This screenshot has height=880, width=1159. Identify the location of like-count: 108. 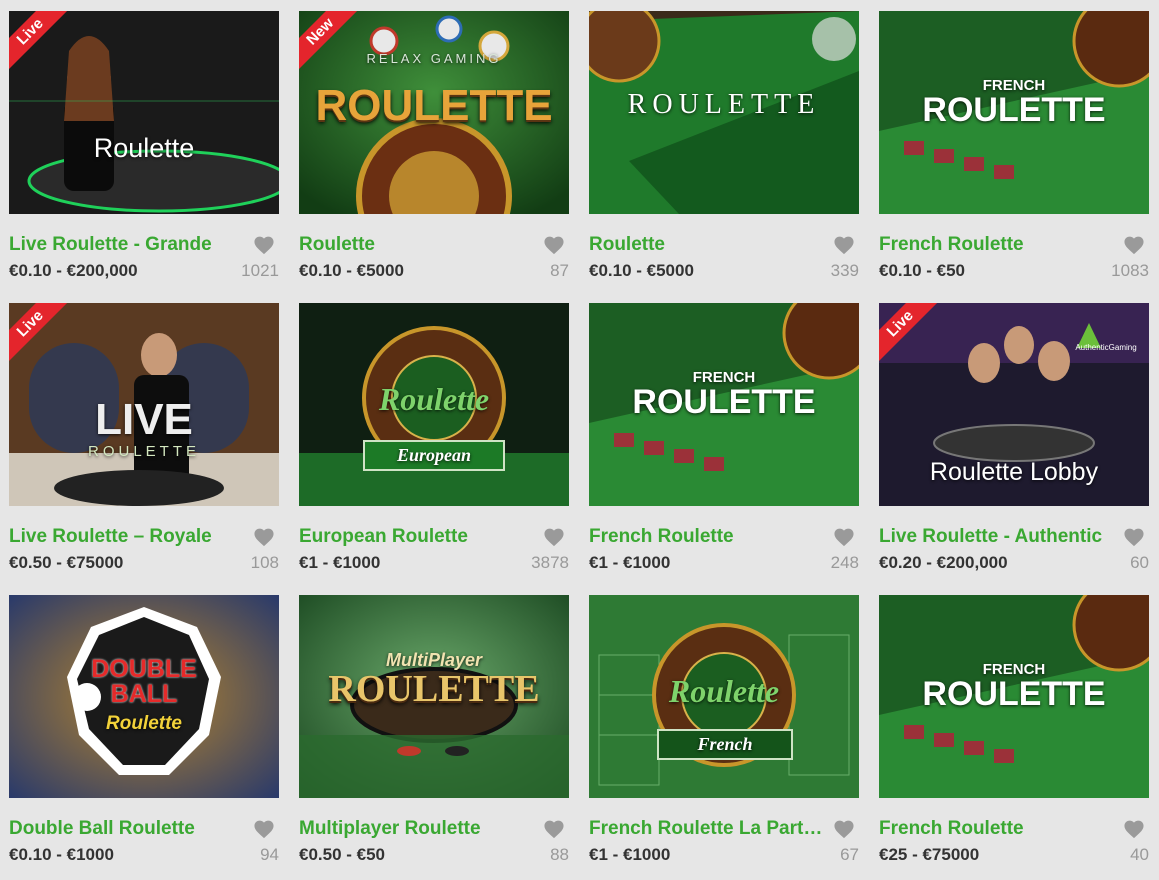
(264, 562).